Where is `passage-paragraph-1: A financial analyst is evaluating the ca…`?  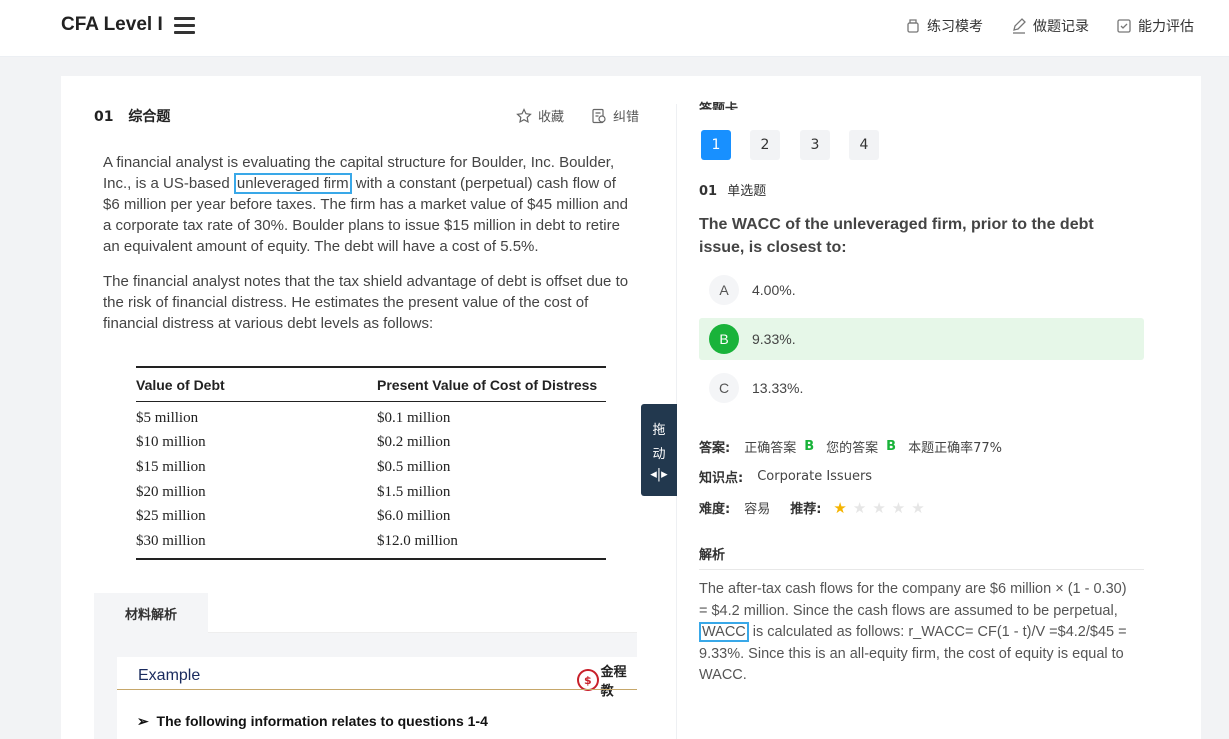 passage-paragraph-1: A financial analyst is evaluating the ca… is located at coordinates (368, 204).